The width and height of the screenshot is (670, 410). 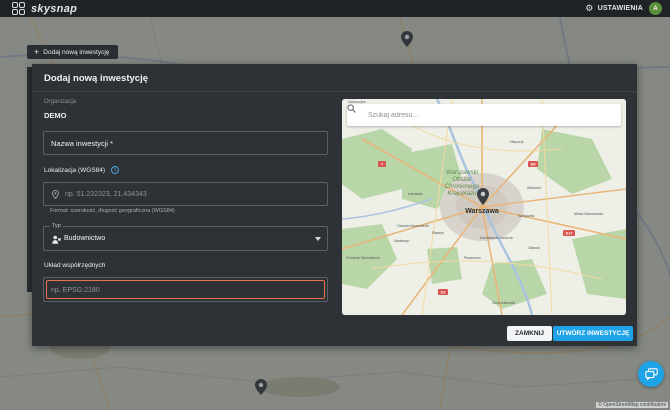 I want to click on map-label-town: Otwock, so click(x=534, y=248).